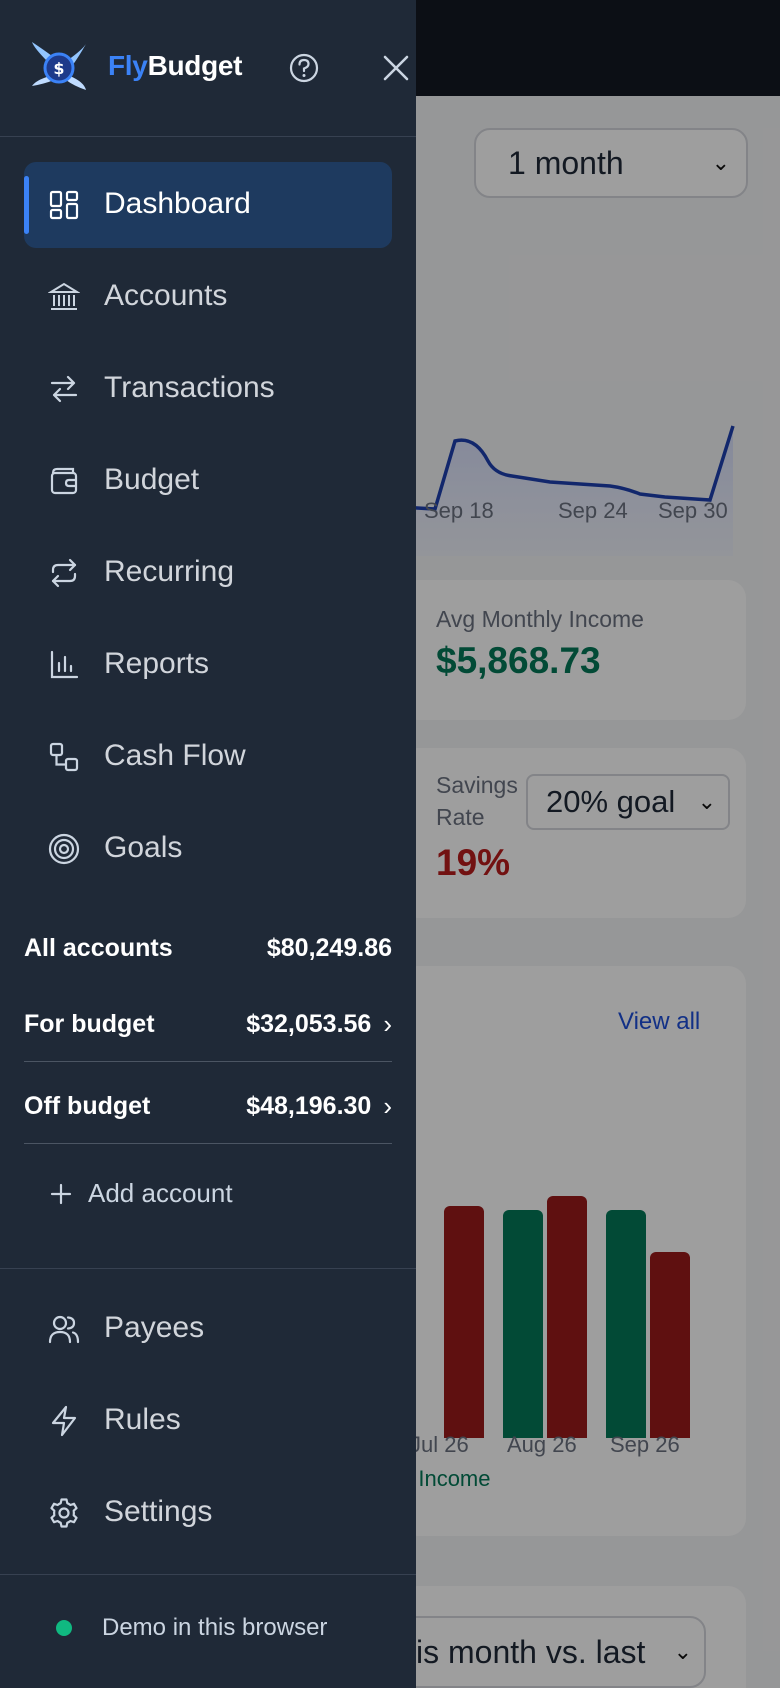  I want to click on brand-name-fly: Fly, so click(128, 65).